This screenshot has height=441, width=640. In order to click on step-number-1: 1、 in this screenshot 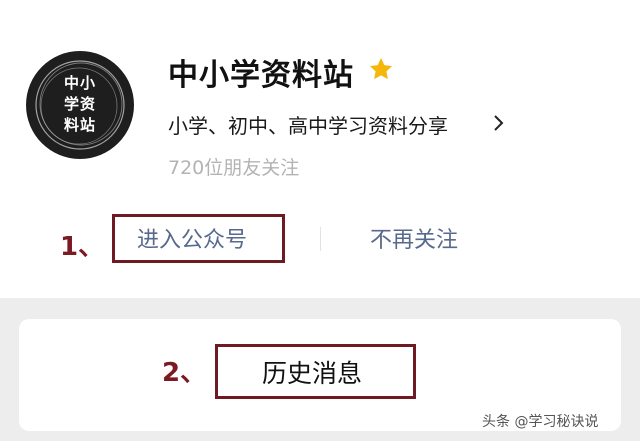, I will do `click(82, 247)`.